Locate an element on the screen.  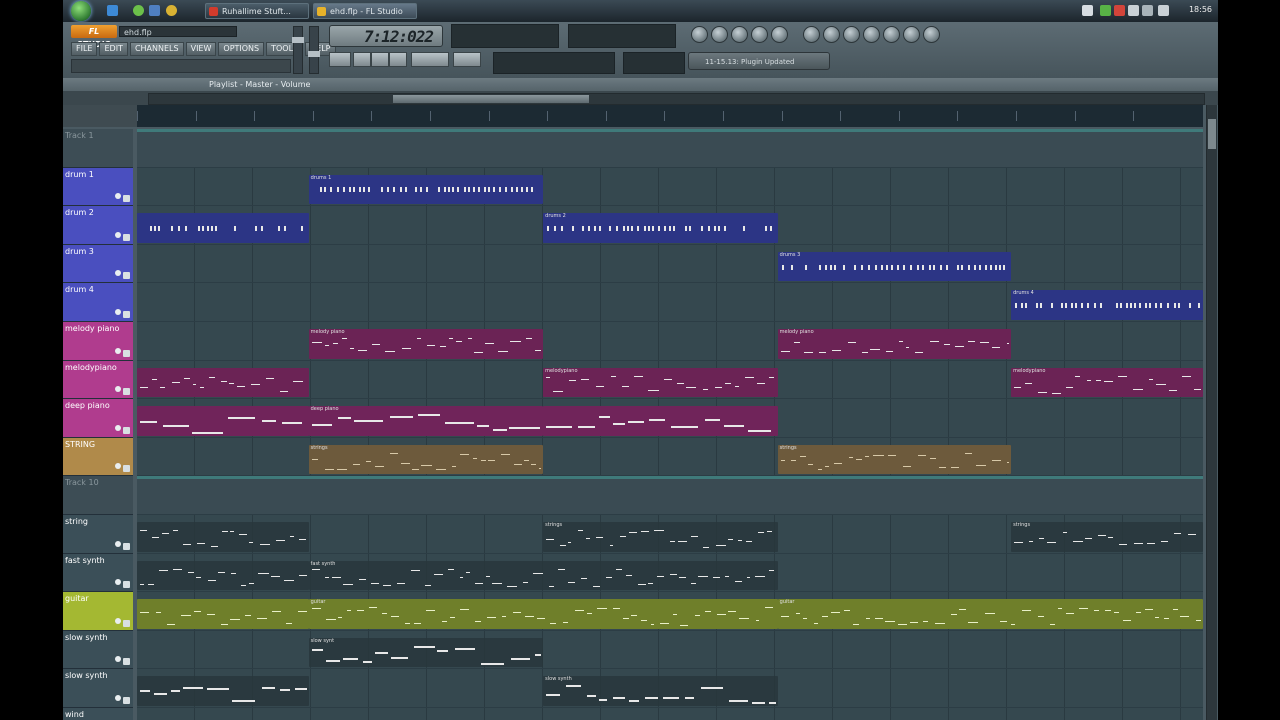
pattern-clip: drums 4 is located at coordinates (1107, 305).